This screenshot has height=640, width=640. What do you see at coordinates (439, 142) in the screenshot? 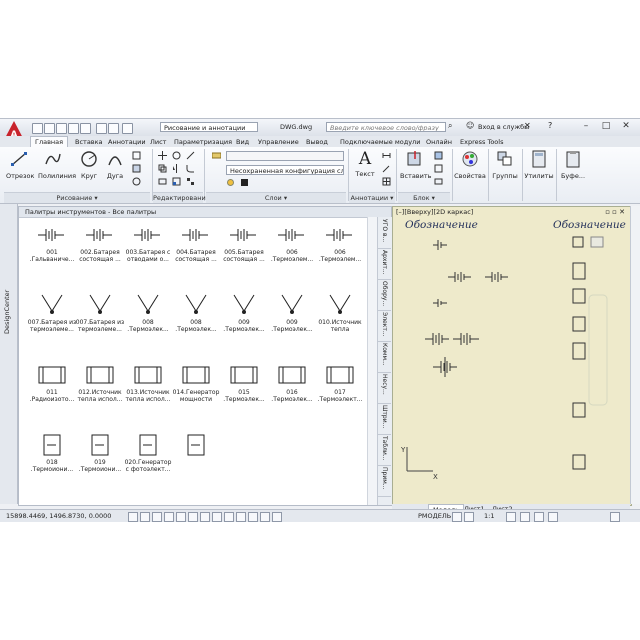
I see `tab-online: Онлайн` at bounding box center [439, 142].